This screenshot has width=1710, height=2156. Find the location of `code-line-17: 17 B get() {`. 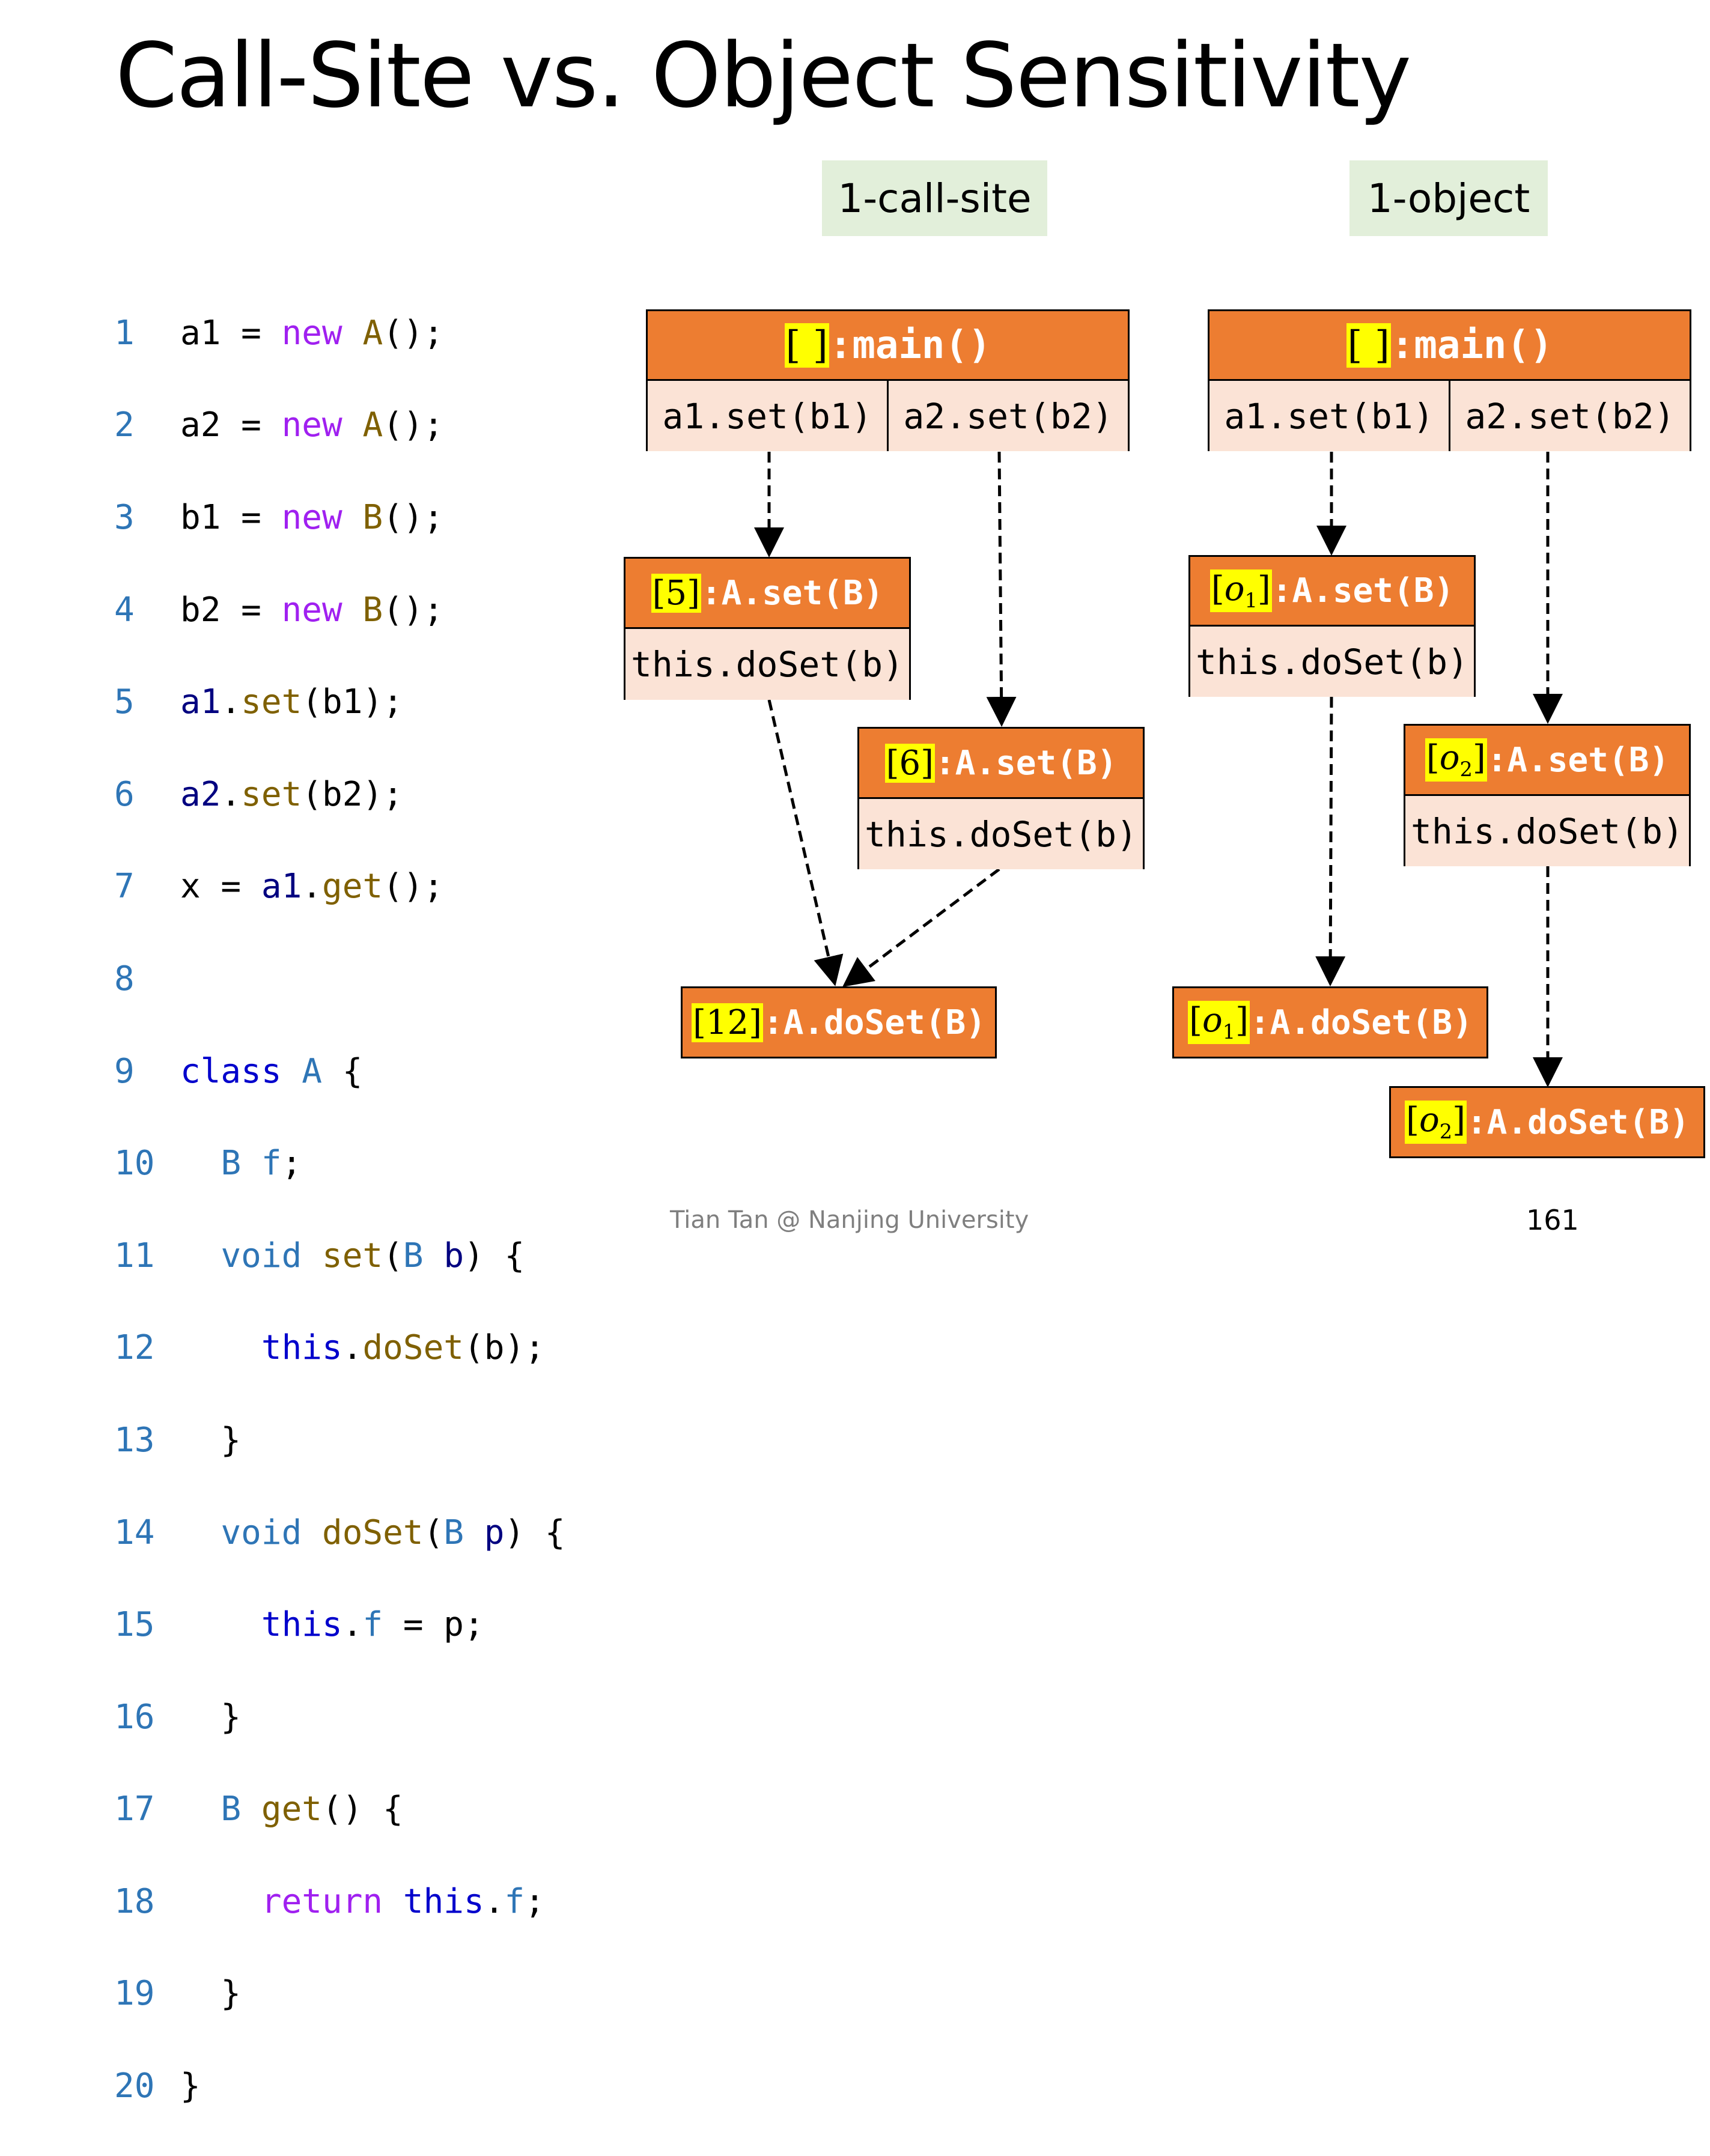

code-line-17: 17 B get() { is located at coordinates (339, 1810).